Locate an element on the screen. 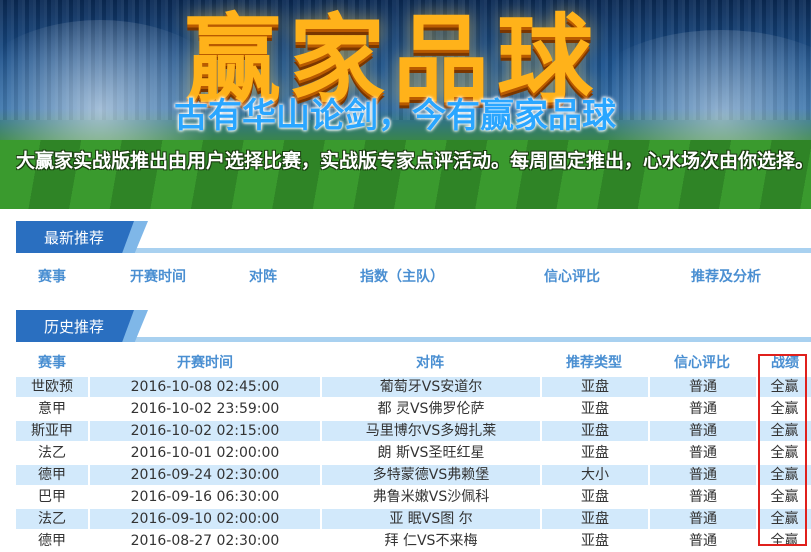 This screenshot has width=811, height=552. cell-time: 2016-08-27 02:30:00 is located at coordinates (205, 541).